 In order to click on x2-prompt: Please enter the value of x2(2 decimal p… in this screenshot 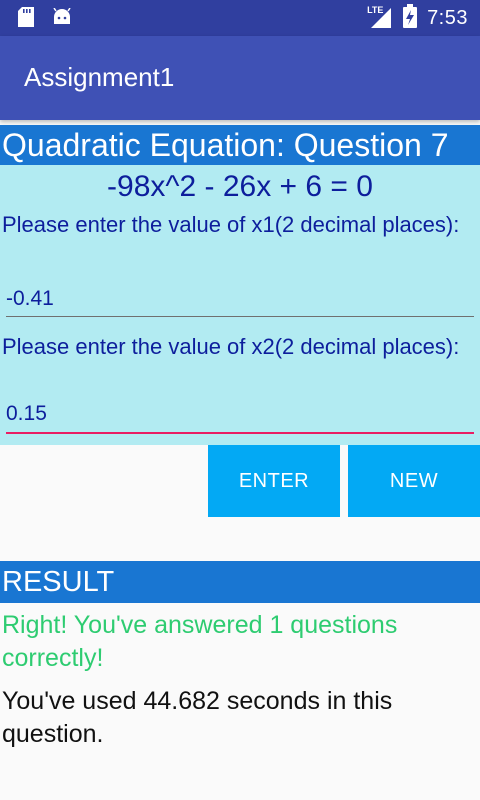, I will do `click(231, 346)`.